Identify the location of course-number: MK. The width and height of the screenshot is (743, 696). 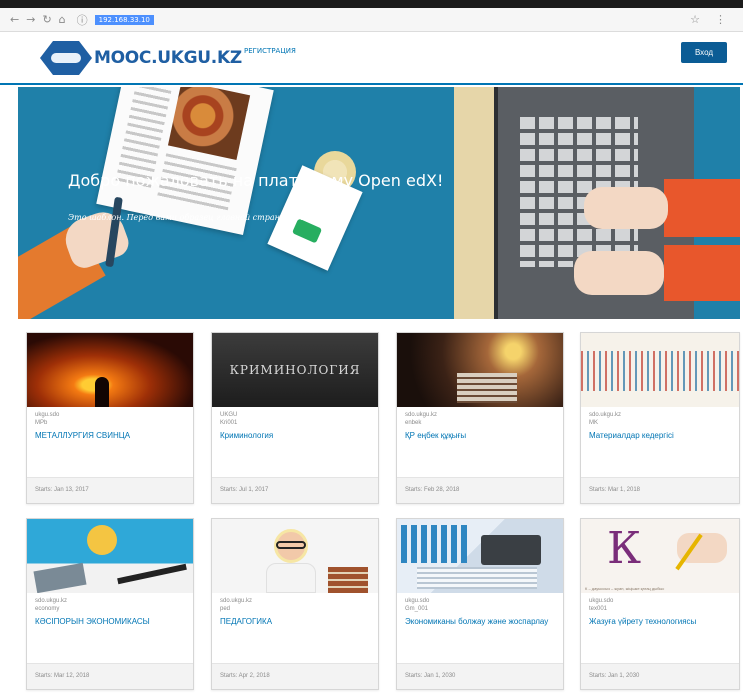
(593, 423).